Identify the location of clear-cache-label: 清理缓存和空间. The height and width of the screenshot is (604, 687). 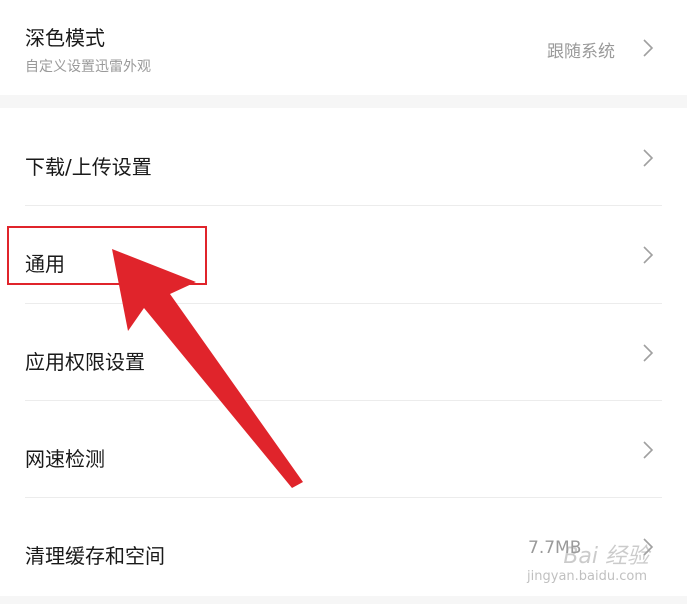
(95, 556).